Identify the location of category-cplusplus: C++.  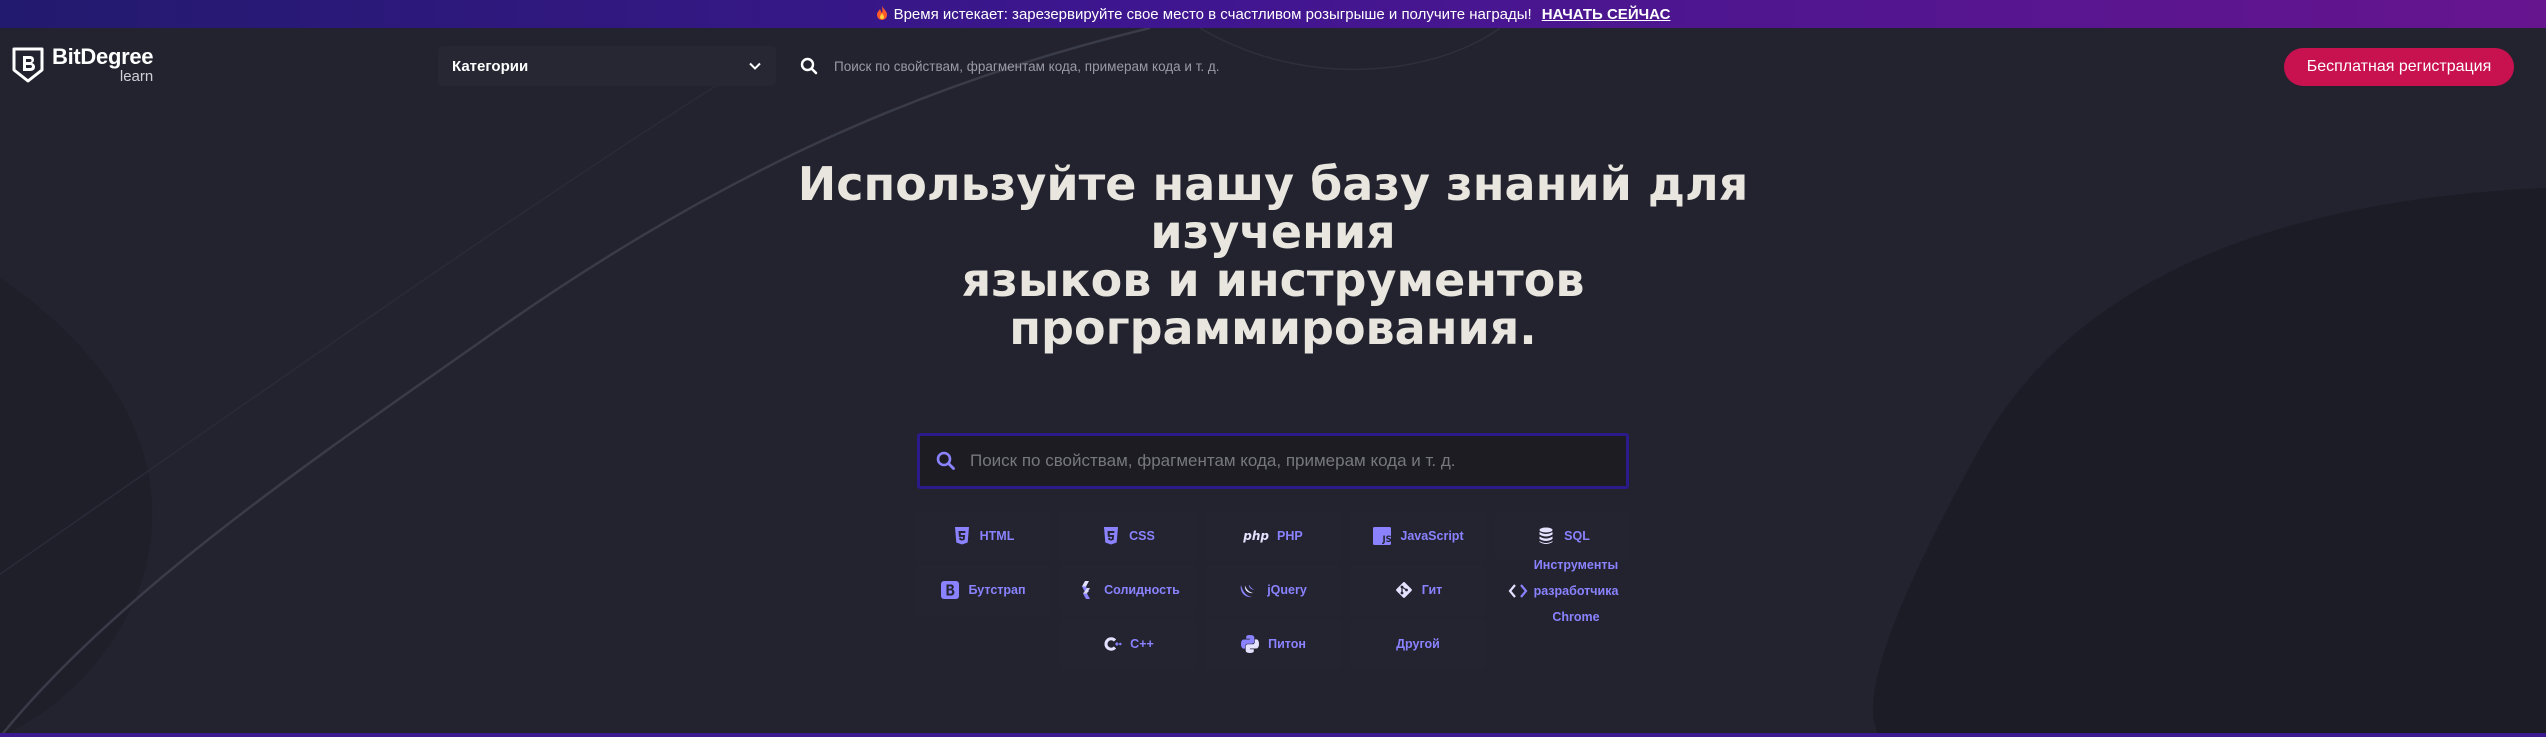
(1128, 644).